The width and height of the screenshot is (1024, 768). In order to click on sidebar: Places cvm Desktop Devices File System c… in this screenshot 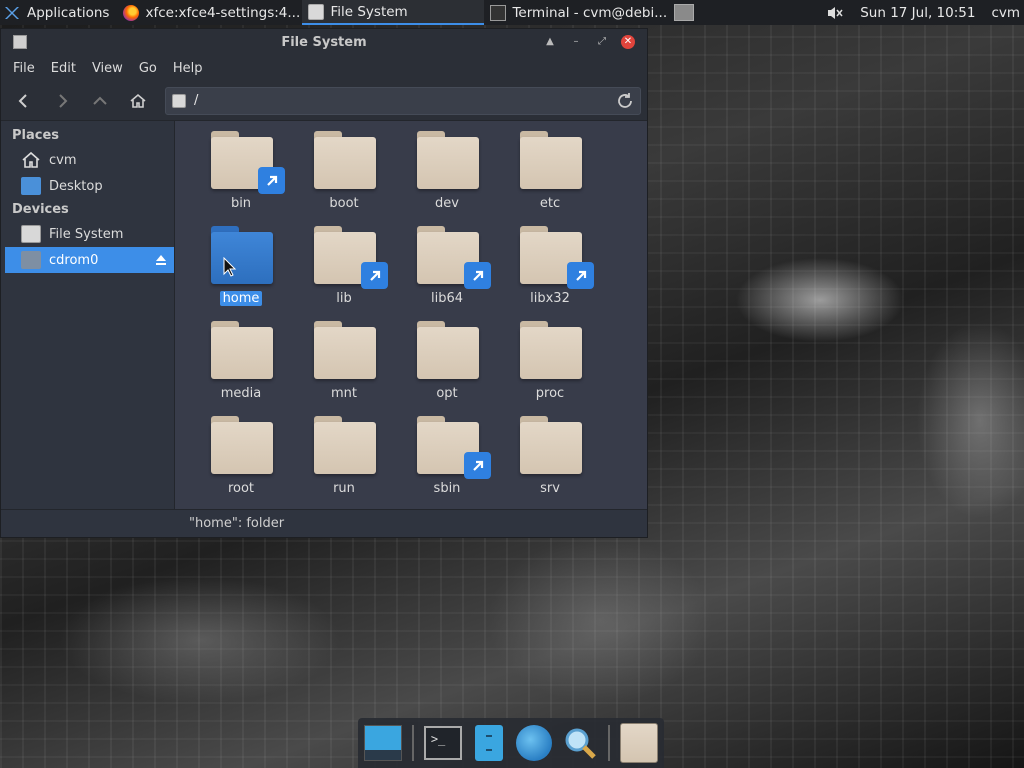, I will do `click(88, 315)`.